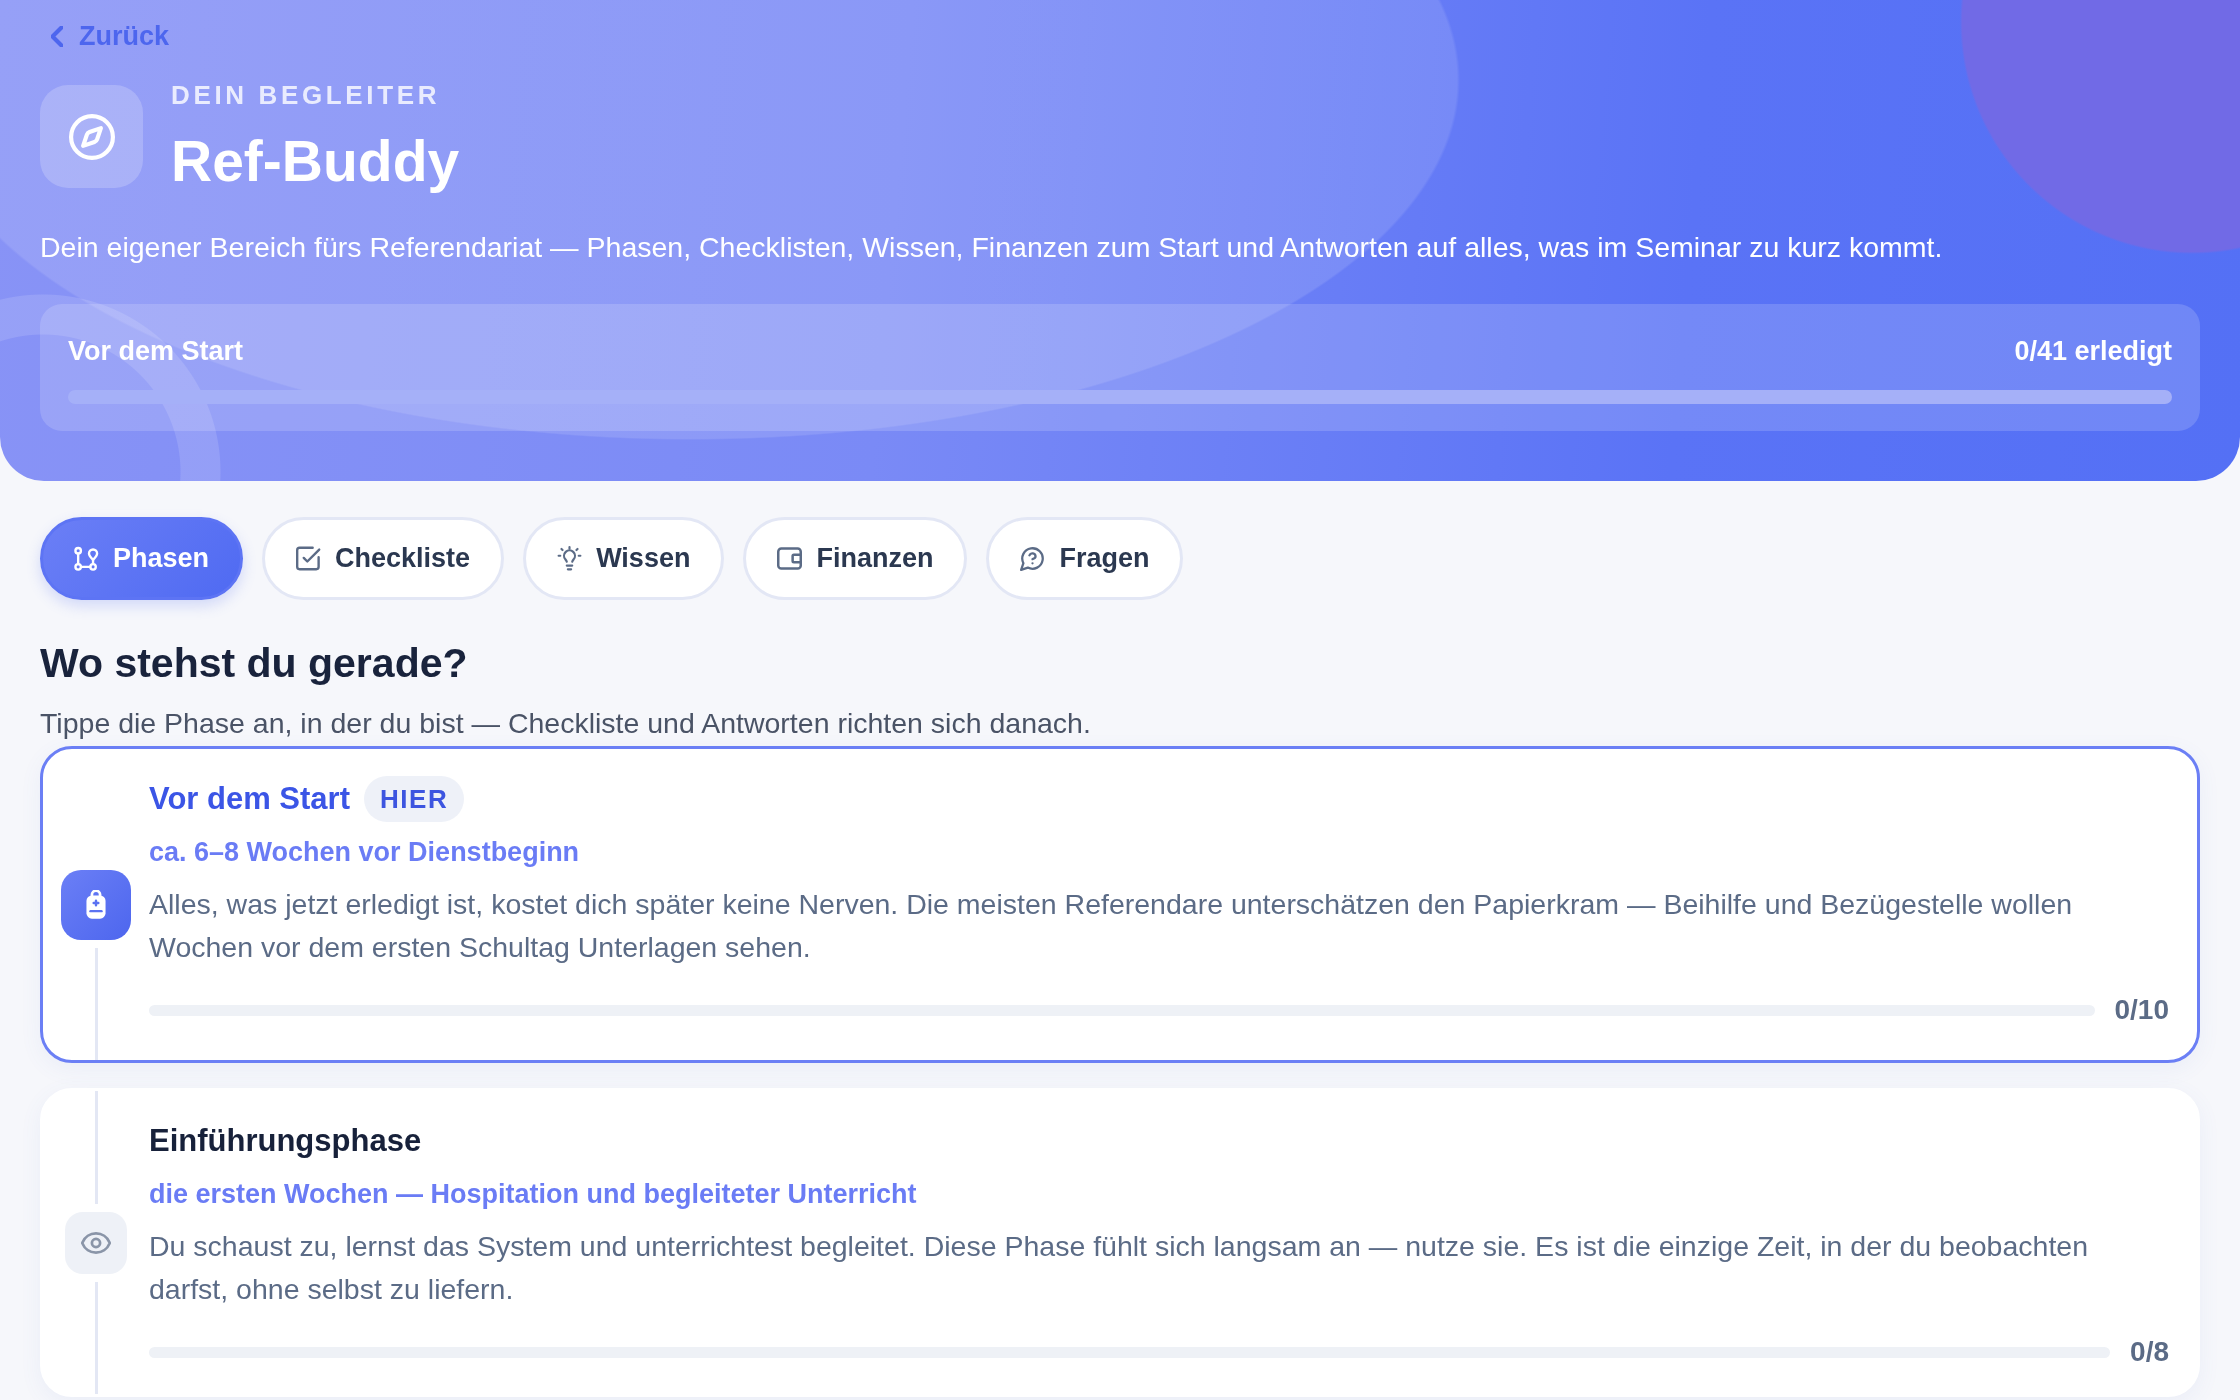 The width and height of the screenshot is (2240, 1400). I want to click on check-square-icon, so click(309, 558).